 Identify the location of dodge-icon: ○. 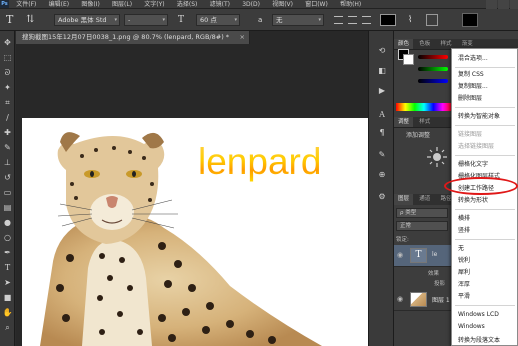
(7, 237).